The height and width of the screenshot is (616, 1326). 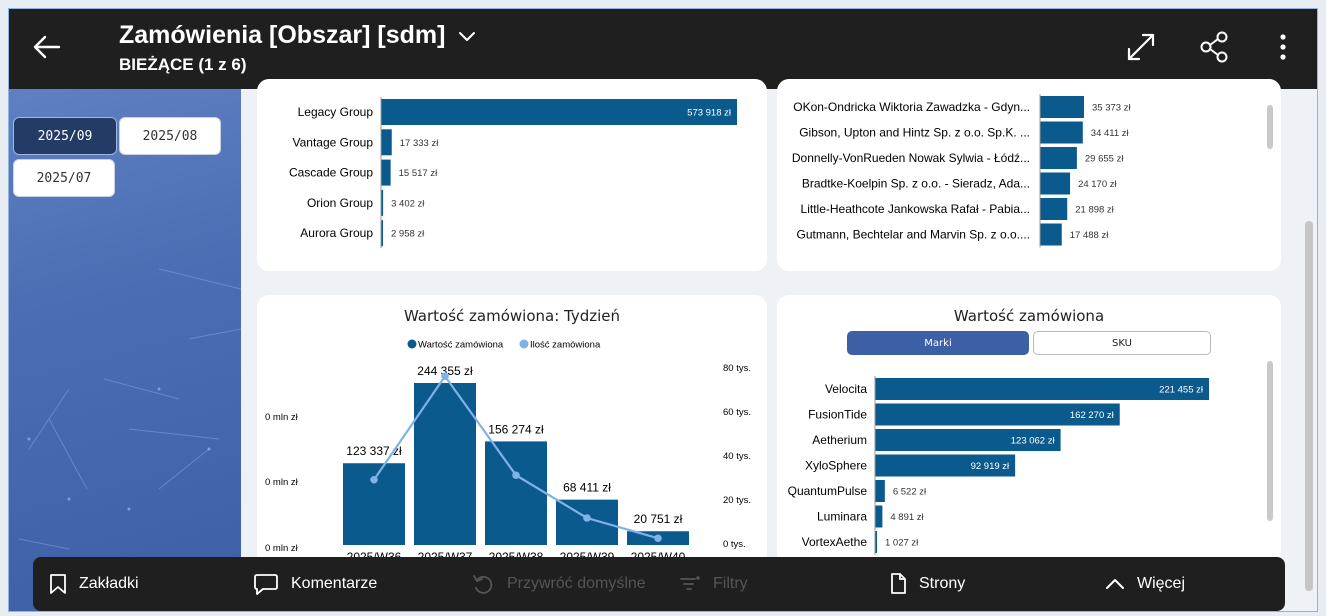 I want to click on chevron-down-icon, so click(x=467, y=36).